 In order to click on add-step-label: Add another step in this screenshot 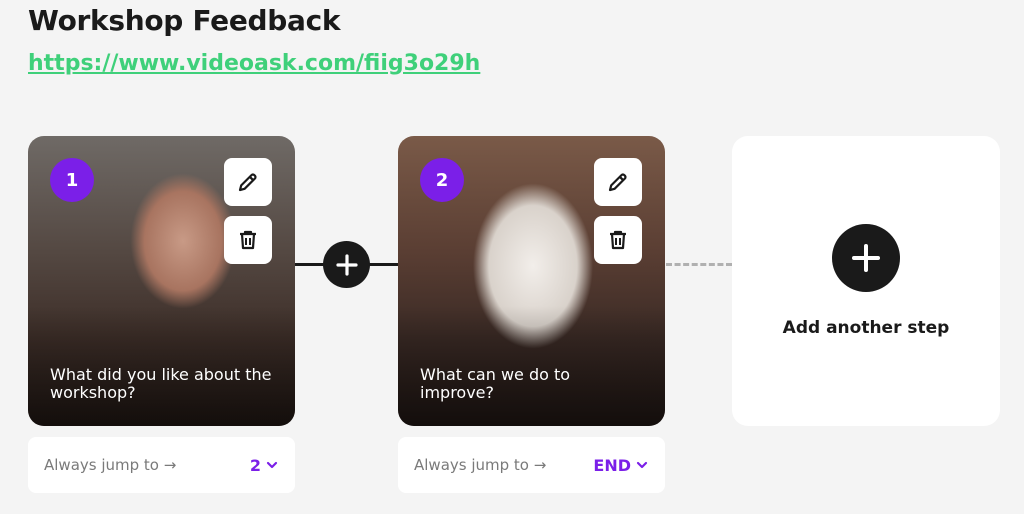, I will do `click(866, 328)`.